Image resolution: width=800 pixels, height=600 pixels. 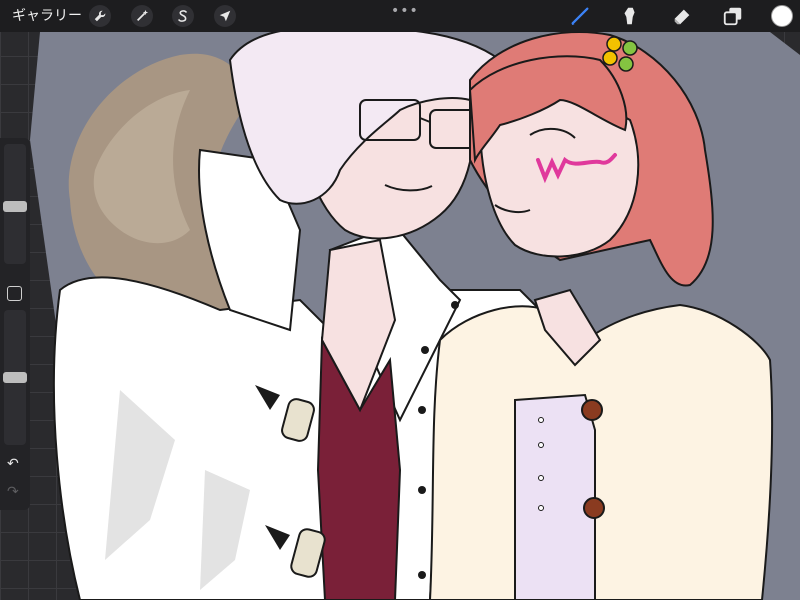 I want to click on layers-icon, so click(x=733, y=16).